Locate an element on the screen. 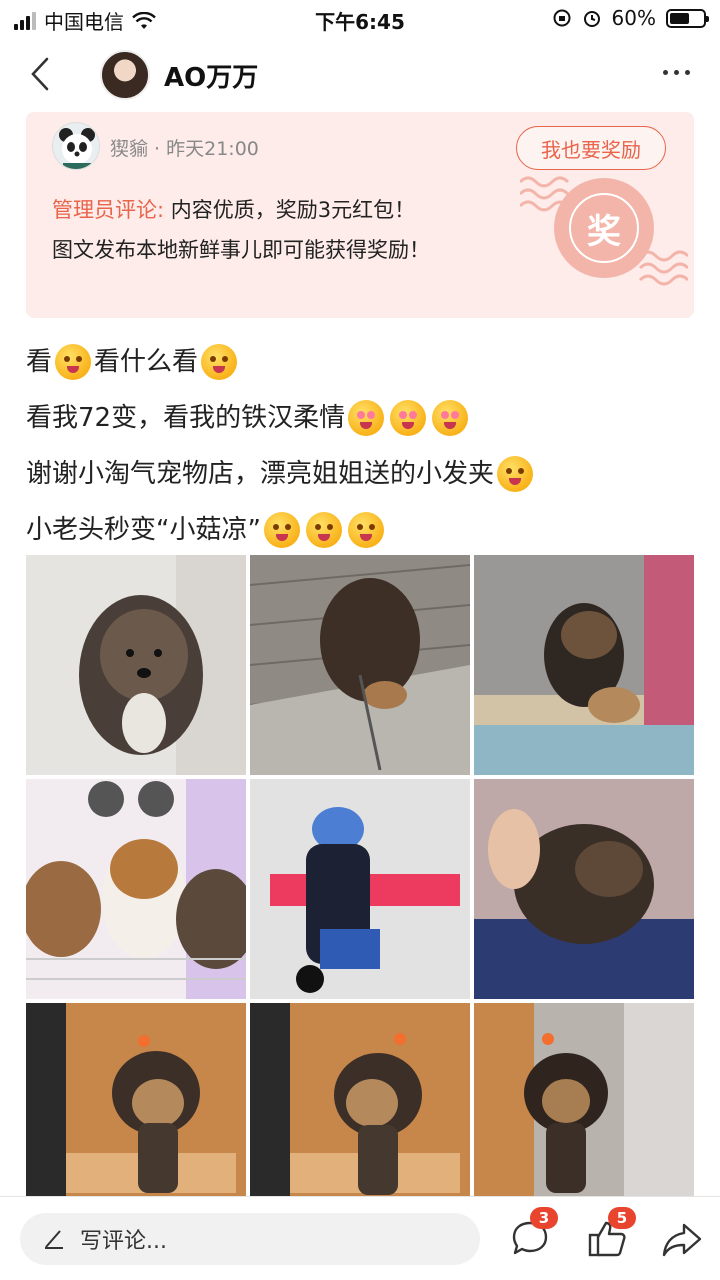 Image resolution: width=720 pixels, height=1280 pixels. admin-name-time: 猰貐 · 昨天21:00 is located at coordinates (184, 149).